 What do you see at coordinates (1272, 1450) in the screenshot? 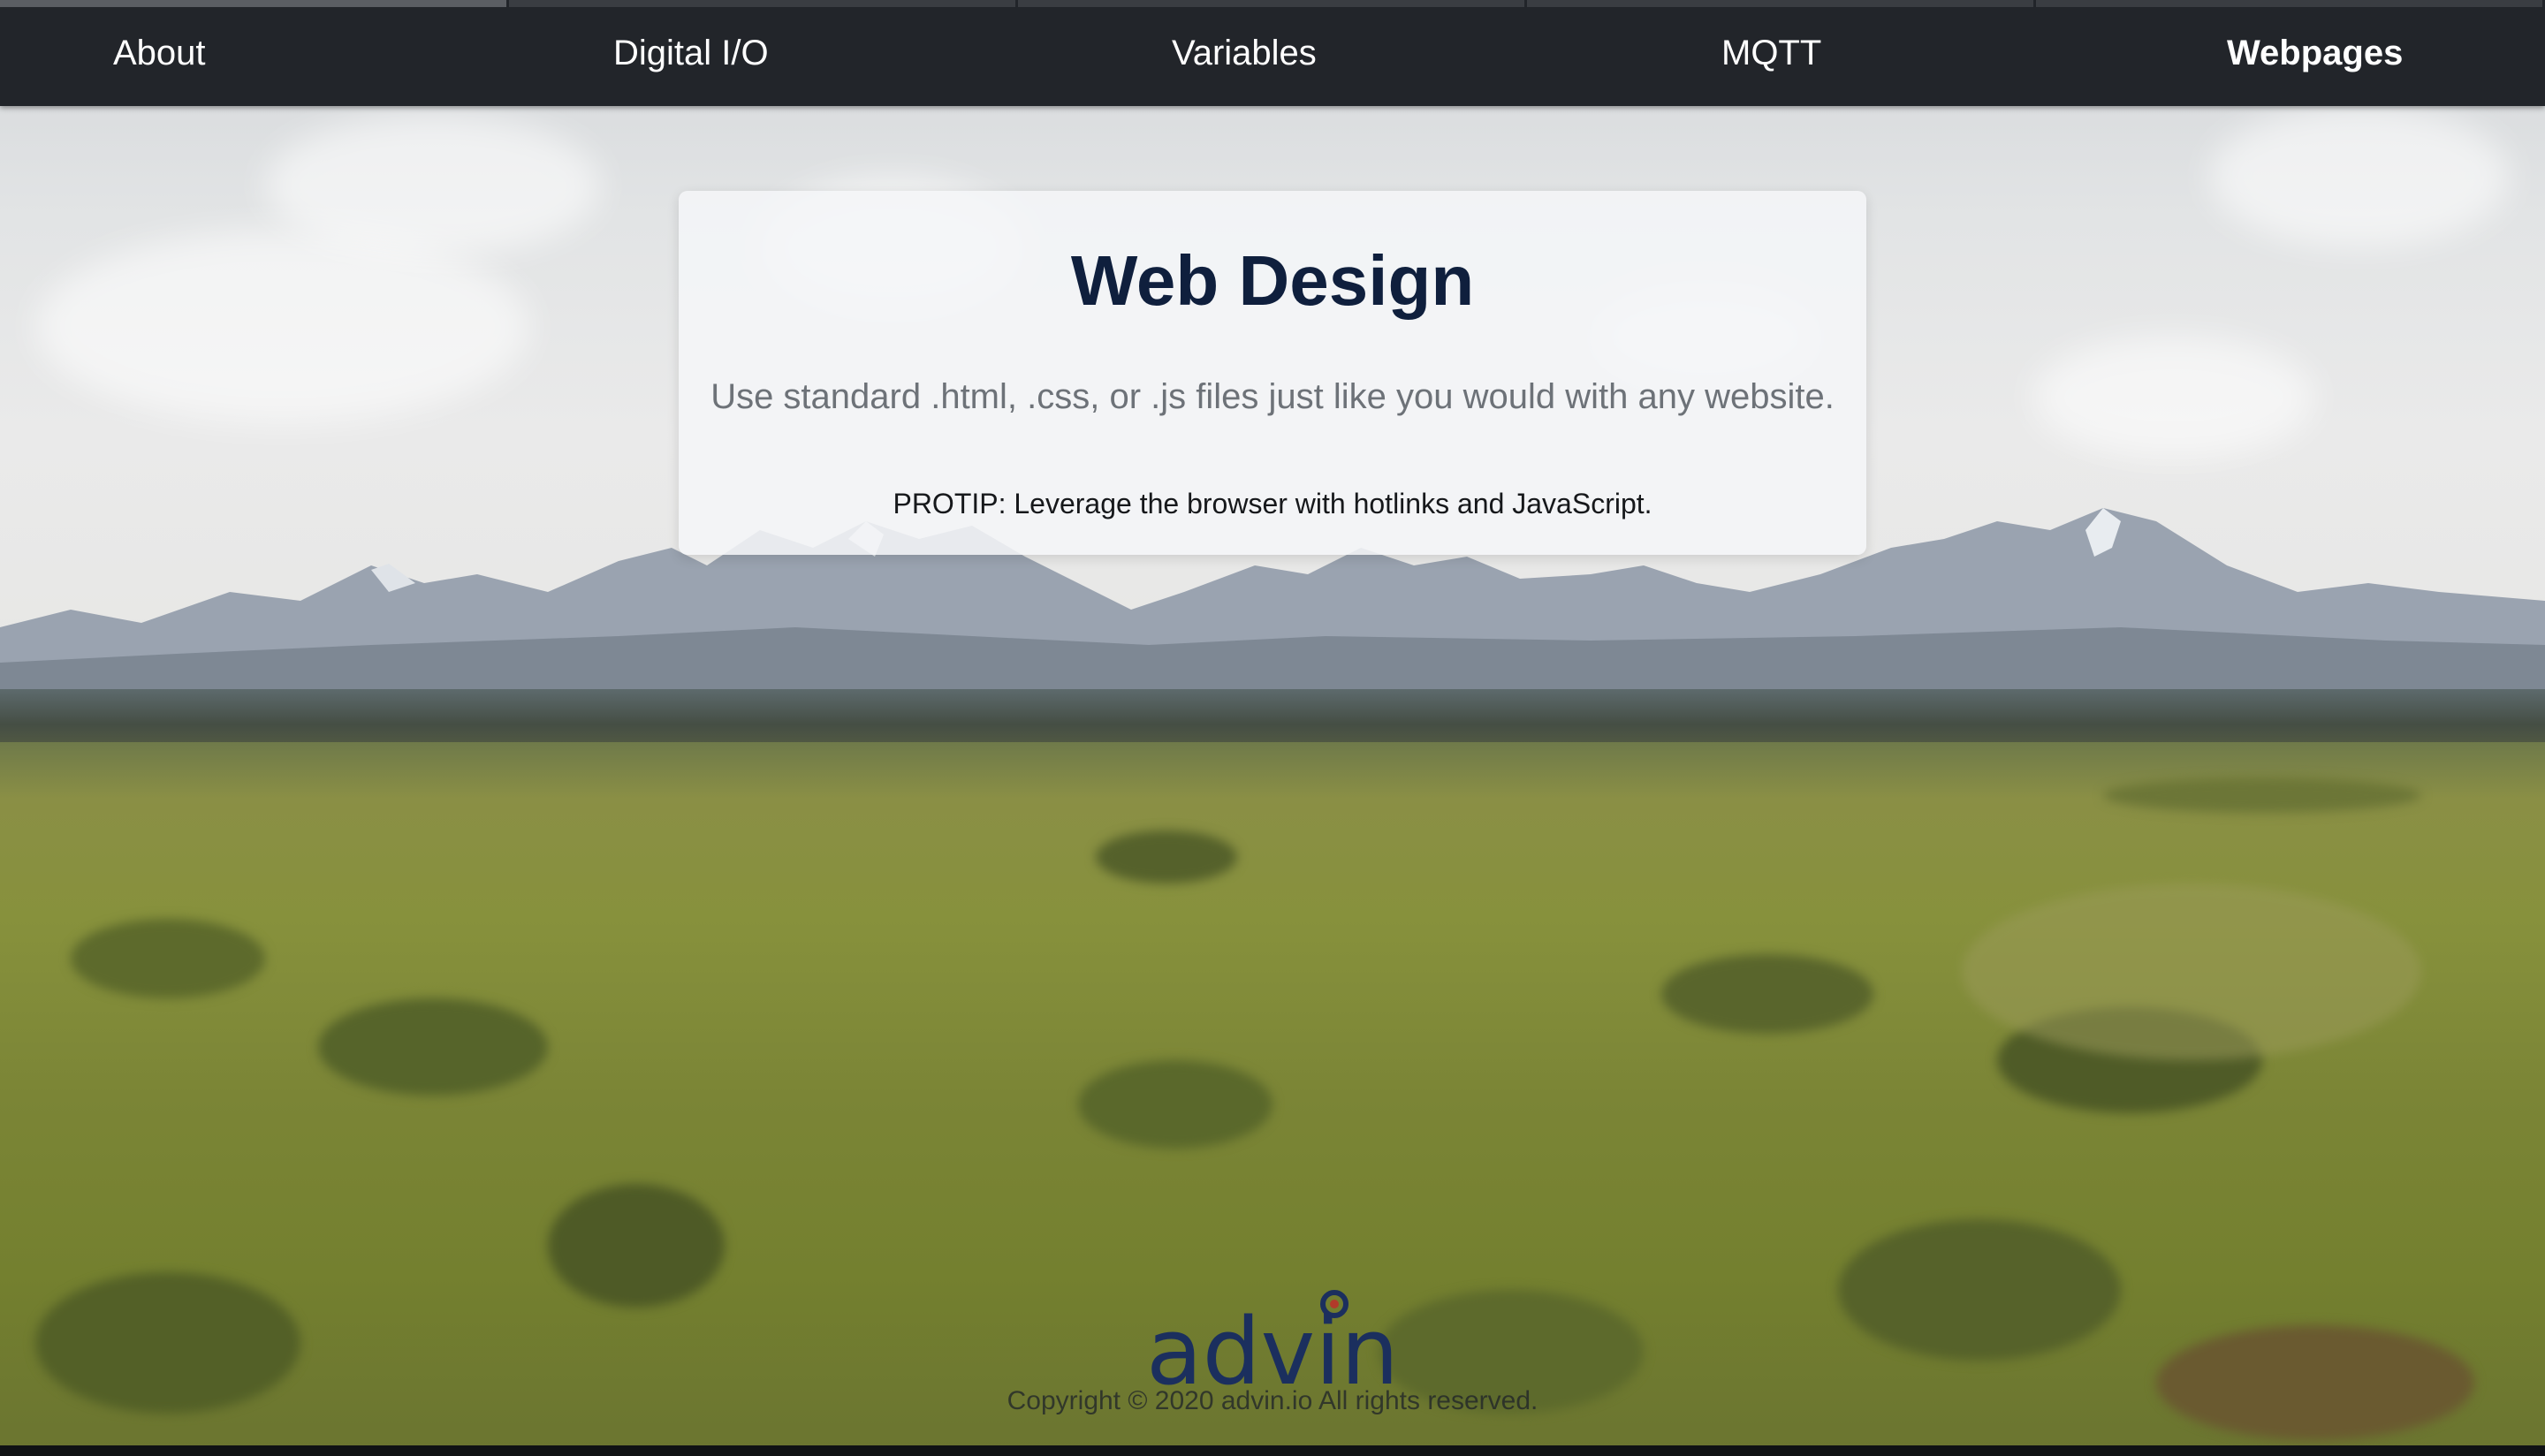
I see `bottom-bar` at bounding box center [1272, 1450].